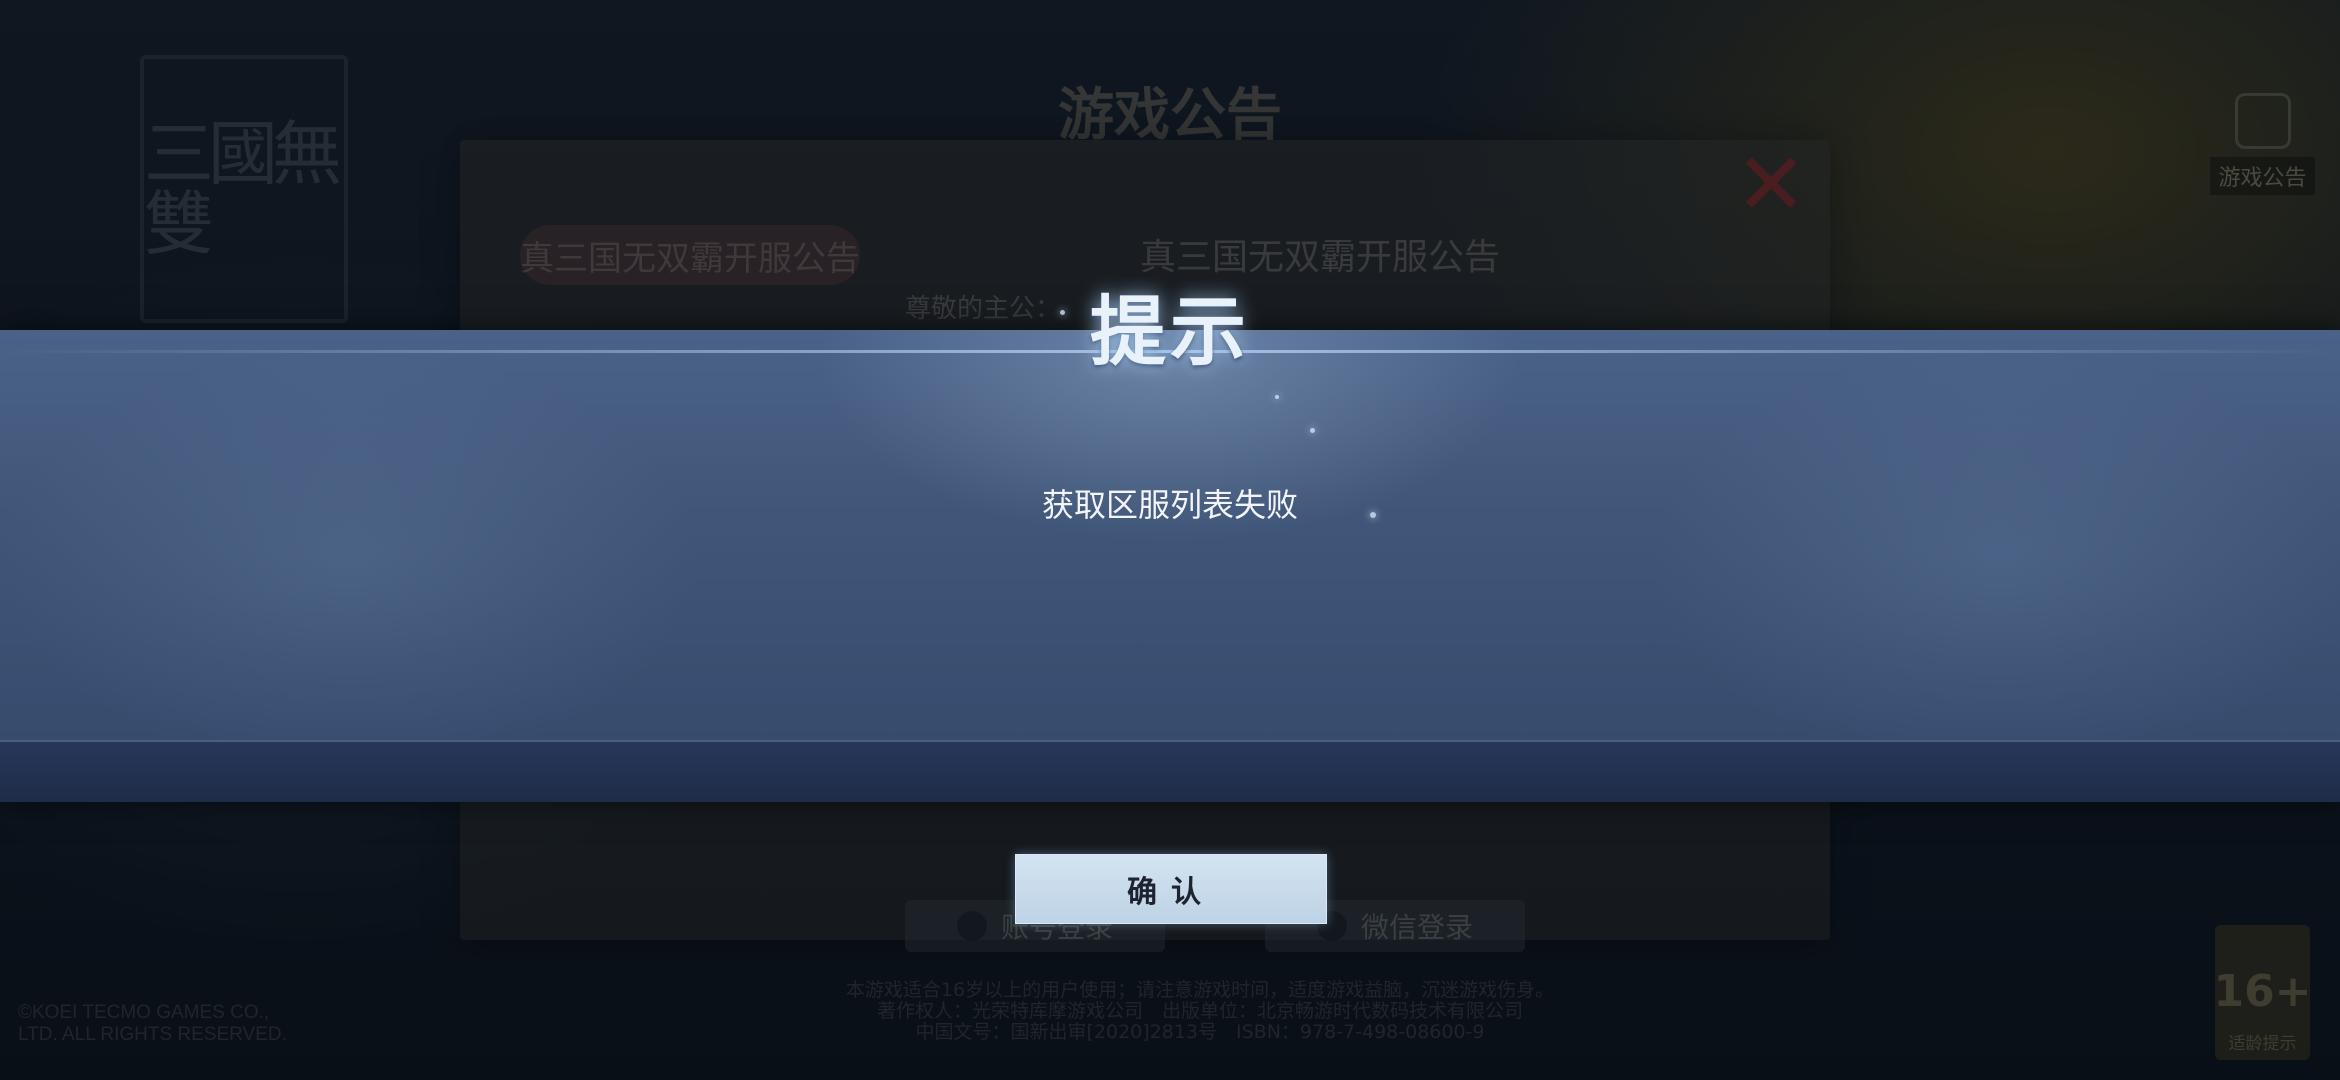 The image size is (2340, 1080). I want to click on dialog-title: 提示, so click(1170, 331).